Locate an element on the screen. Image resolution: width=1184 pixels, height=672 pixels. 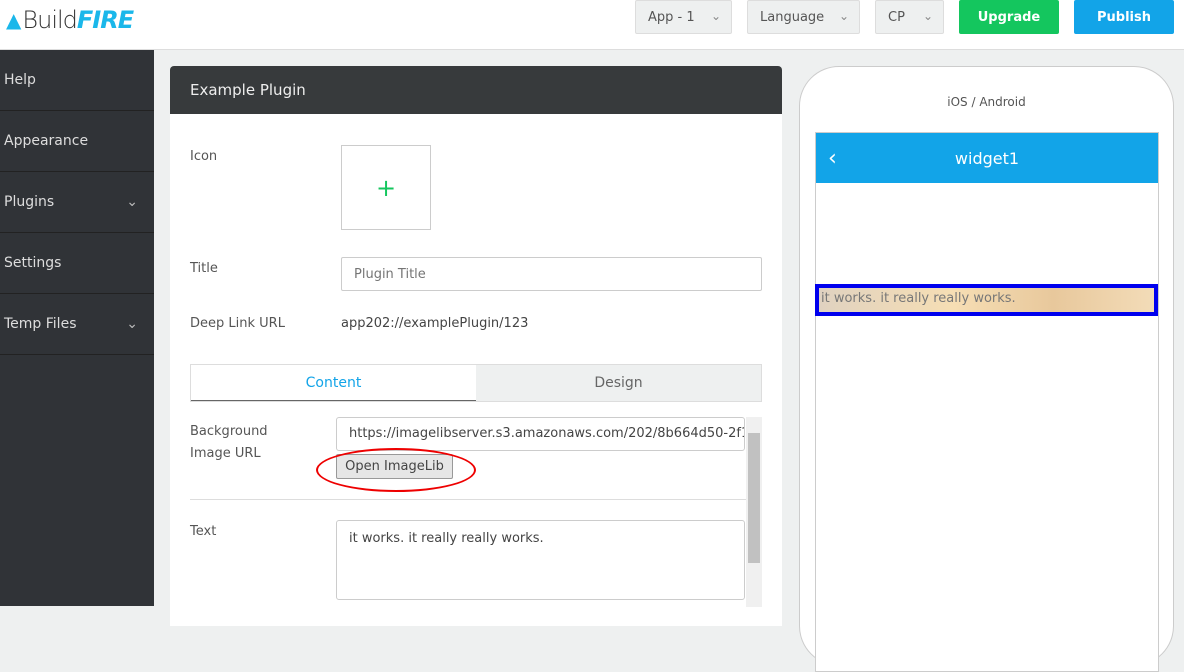
plus-icon: + is located at coordinates (386, 187).